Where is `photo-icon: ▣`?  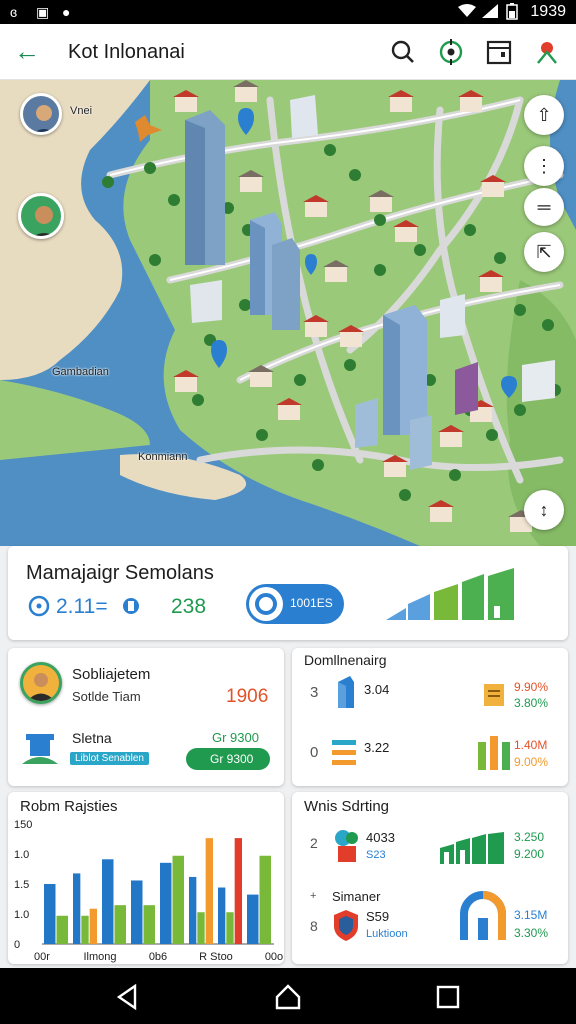 photo-icon: ▣ is located at coordinates (43, 12).